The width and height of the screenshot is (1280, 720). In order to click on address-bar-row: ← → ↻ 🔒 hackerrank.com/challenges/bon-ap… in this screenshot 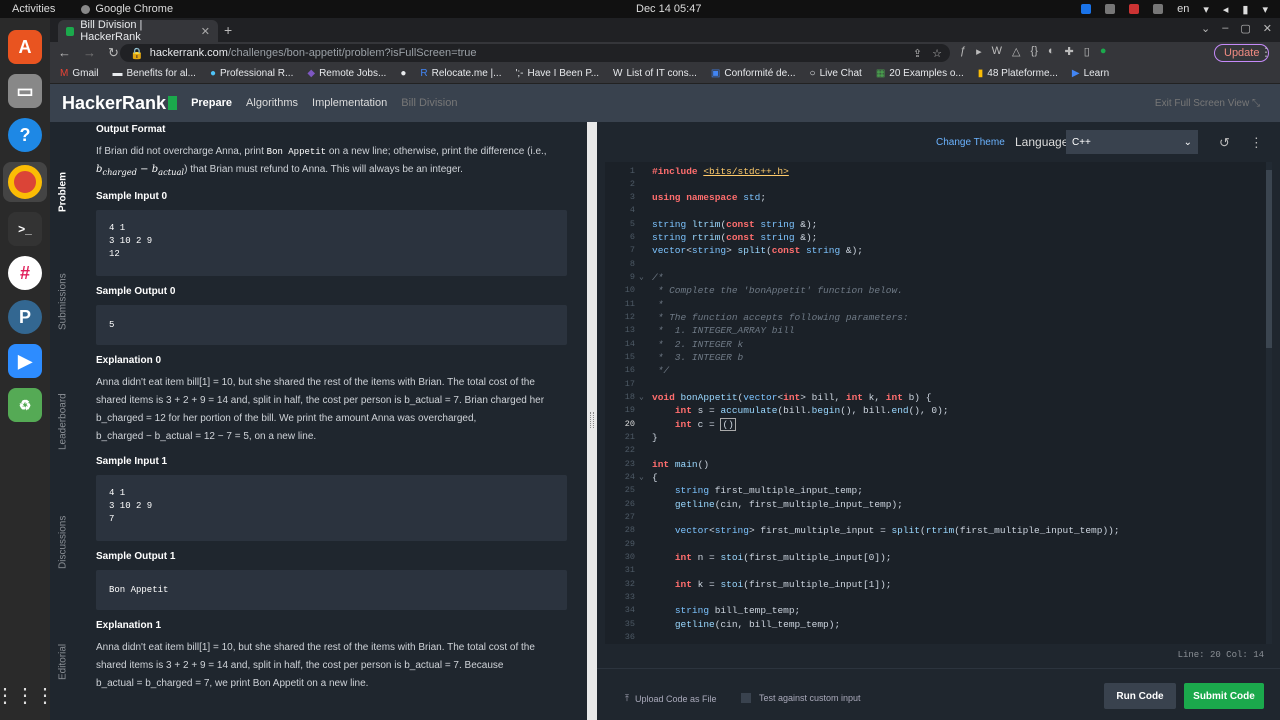, I will do `click(665, 53)`.